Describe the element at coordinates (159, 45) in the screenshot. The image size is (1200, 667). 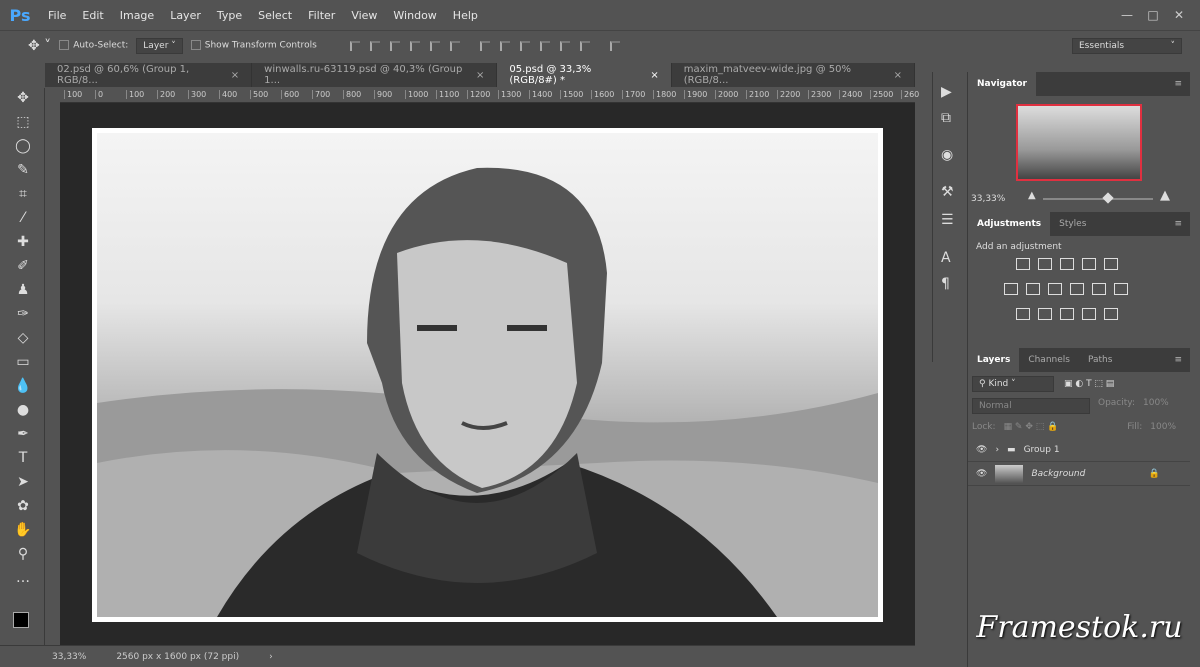
I see `auto-select-dropdown: Layer ˅` at that location.